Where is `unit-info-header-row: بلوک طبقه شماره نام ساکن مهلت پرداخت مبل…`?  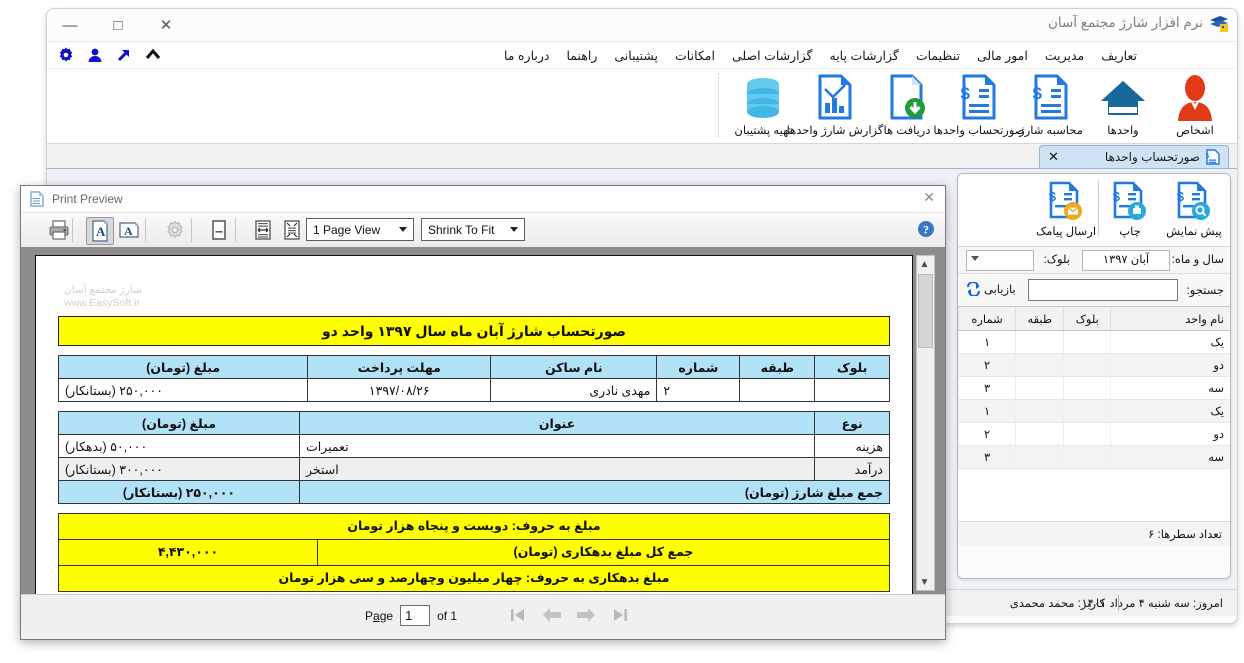 unit-info-header-row: بلوک طبقه شماره نام ساکن مهلت پرداخت مبل… is located at coordinates (473, 367).